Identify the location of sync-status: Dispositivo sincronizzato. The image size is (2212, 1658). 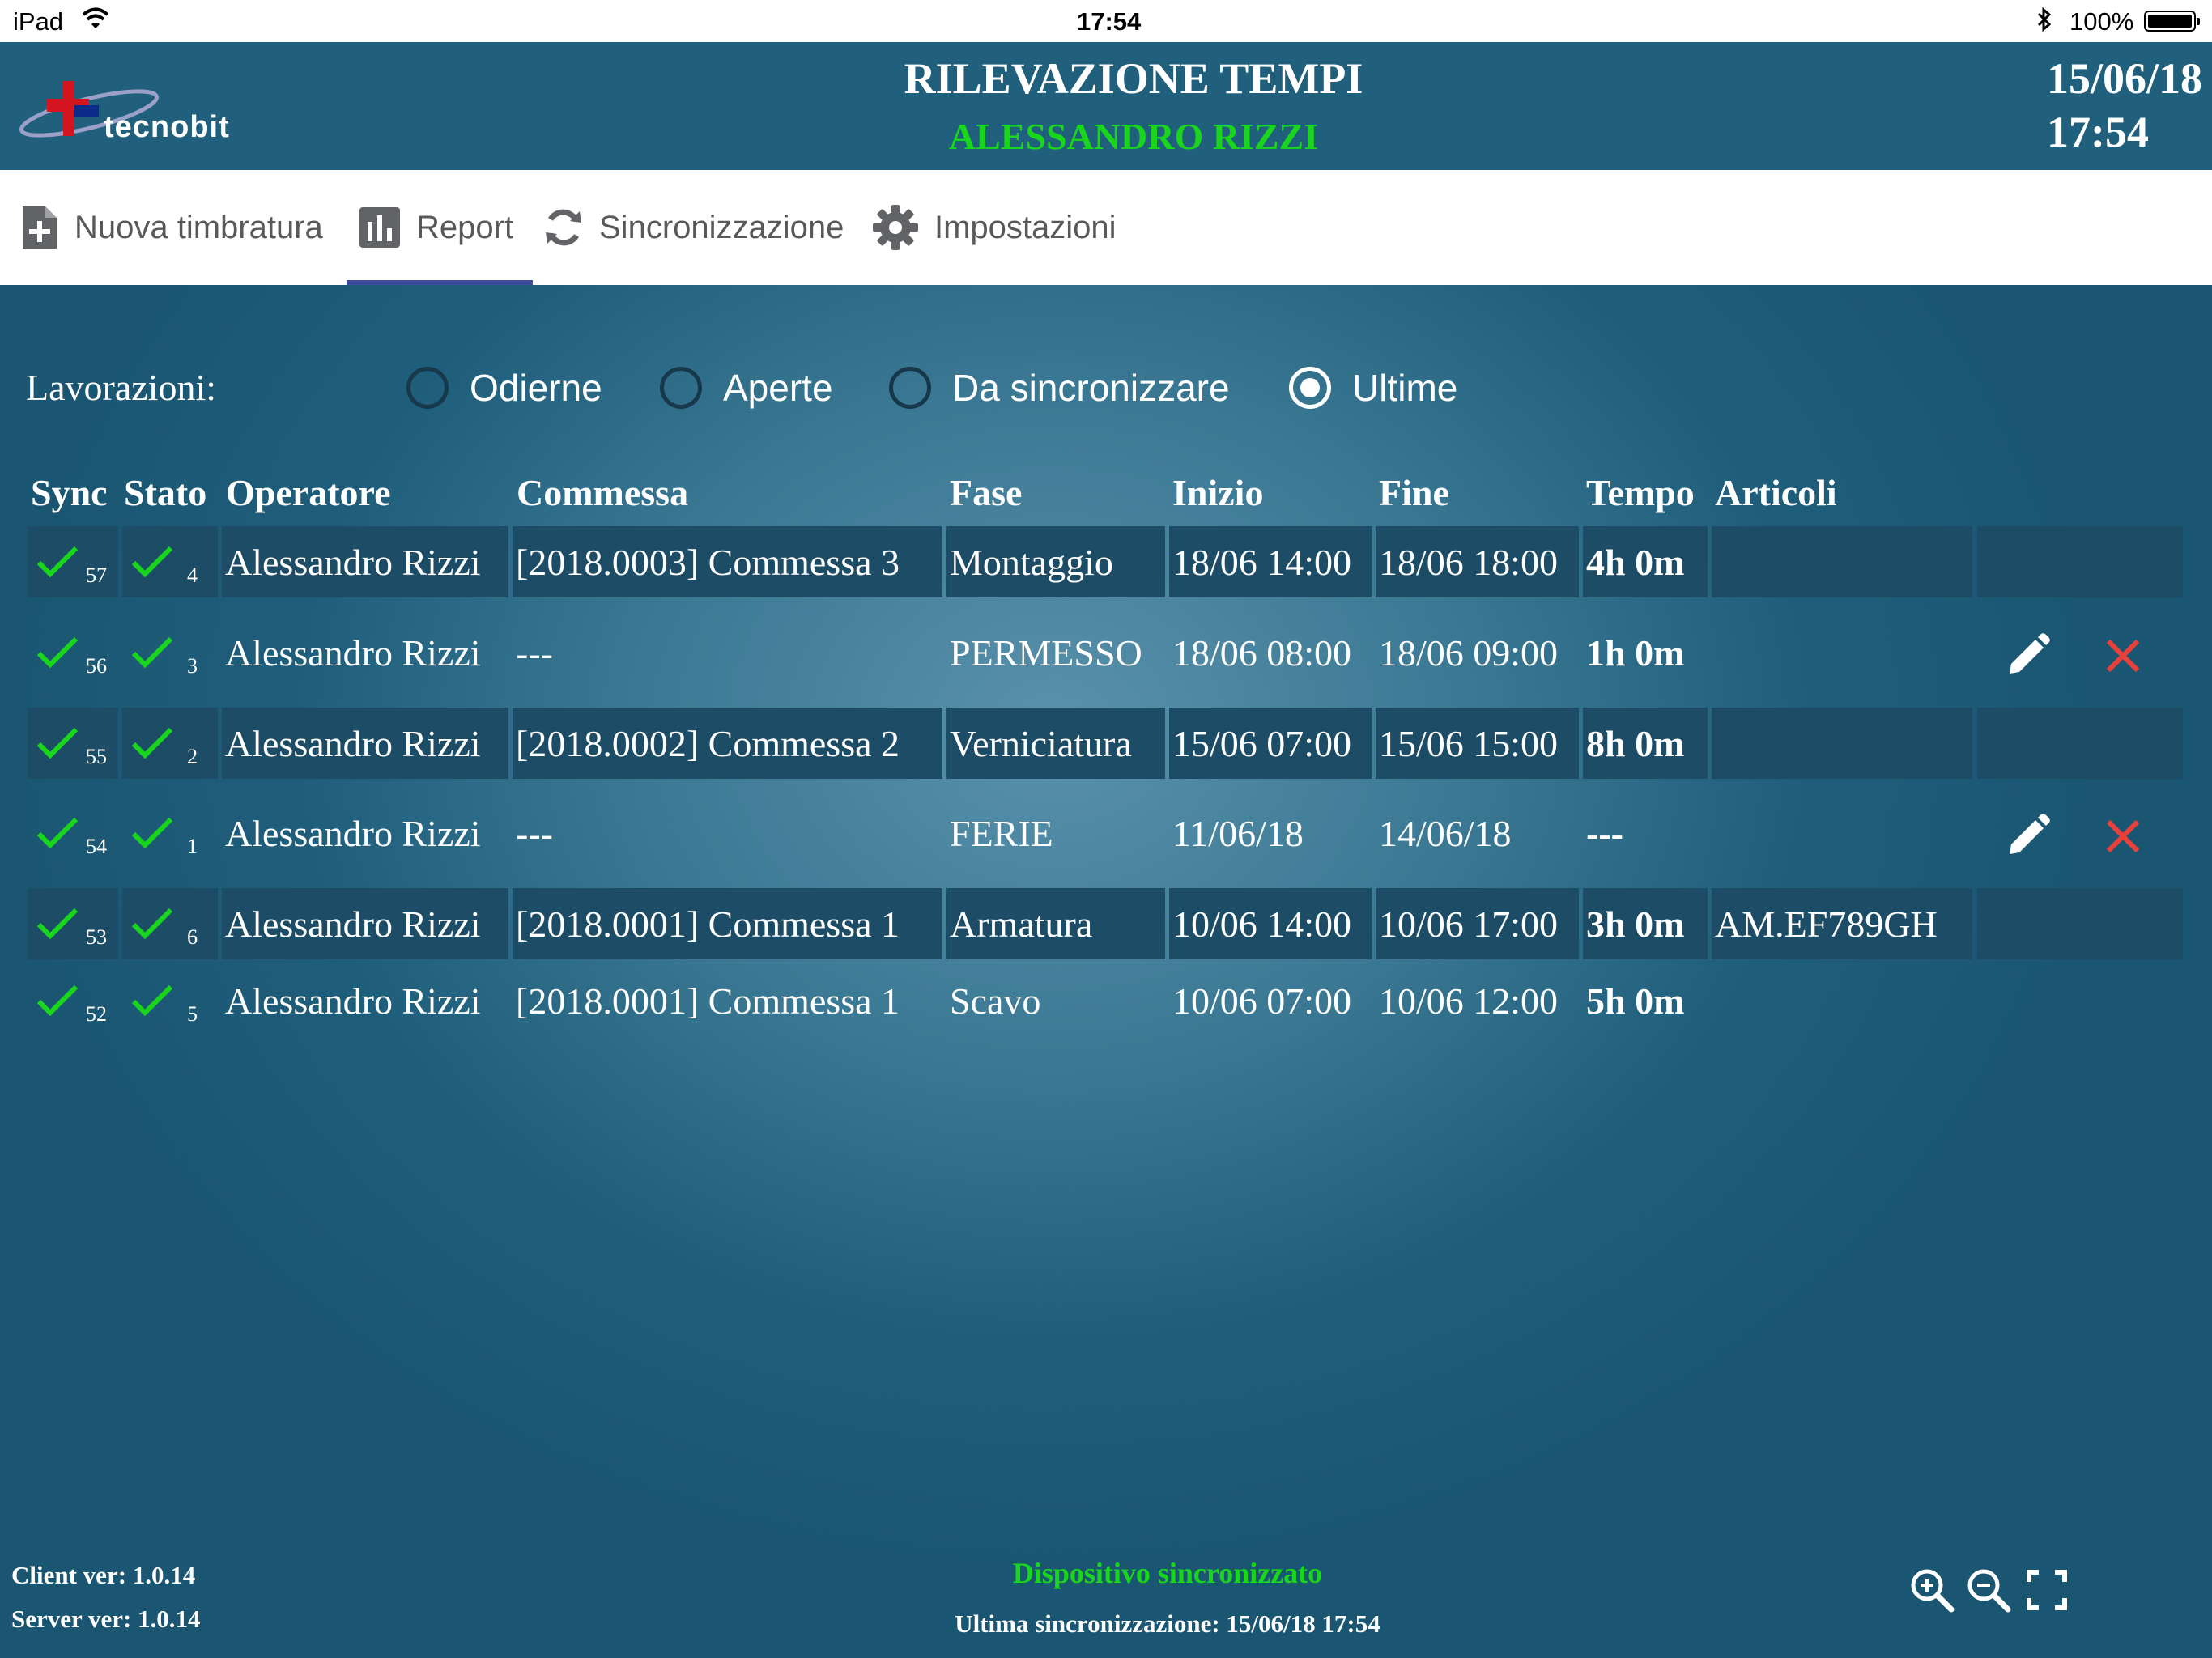
(1168, 1573).